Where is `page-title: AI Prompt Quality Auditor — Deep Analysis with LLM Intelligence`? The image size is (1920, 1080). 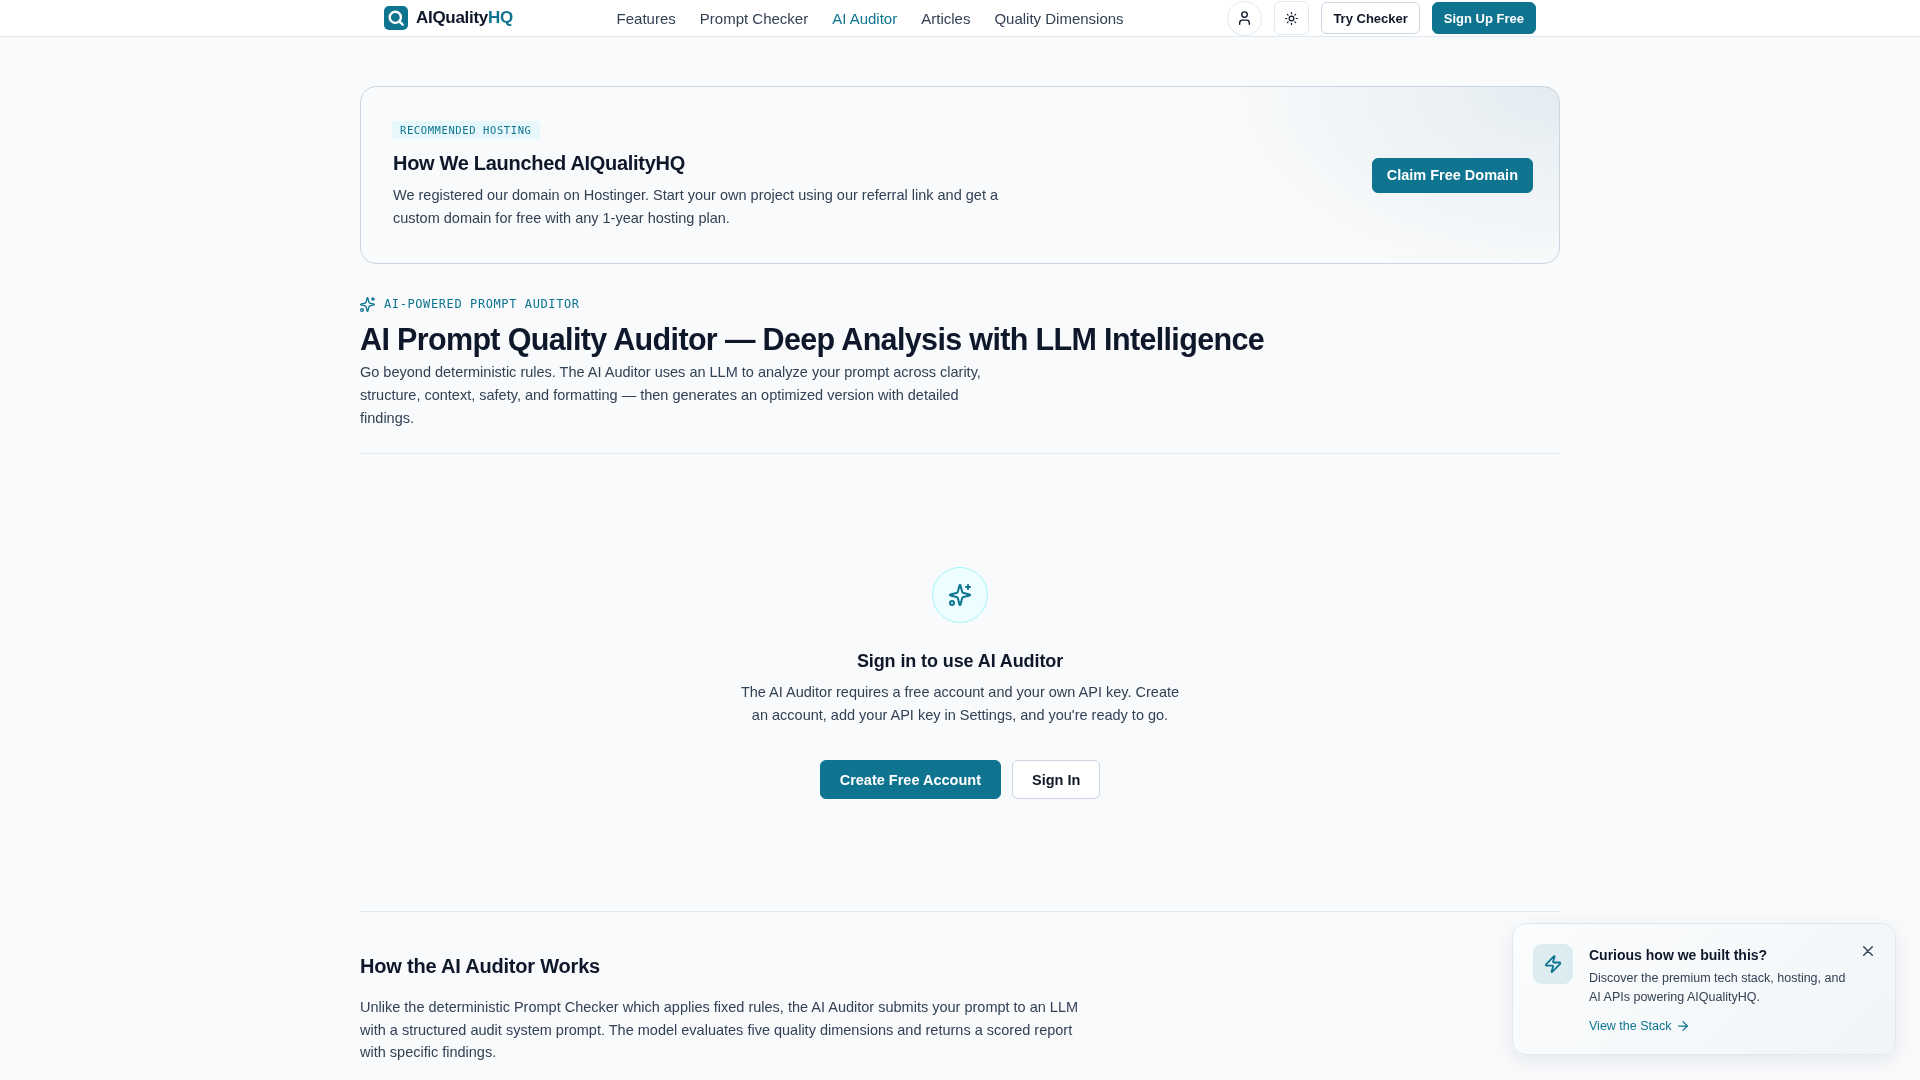
page-title: AI Prompt Quality Auditor — Deep Analysis with LLM Intelligence is located at coordinates (813, 339).